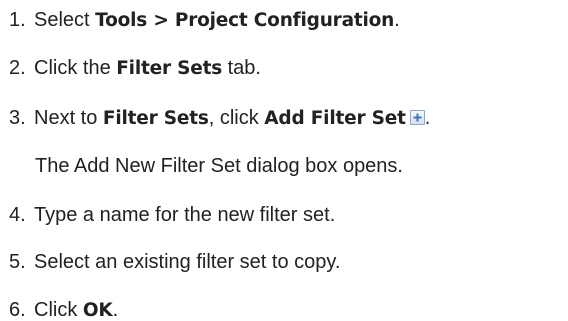 The image size is (568, 321). I want to click on step-number: 1., so click(17, 20).